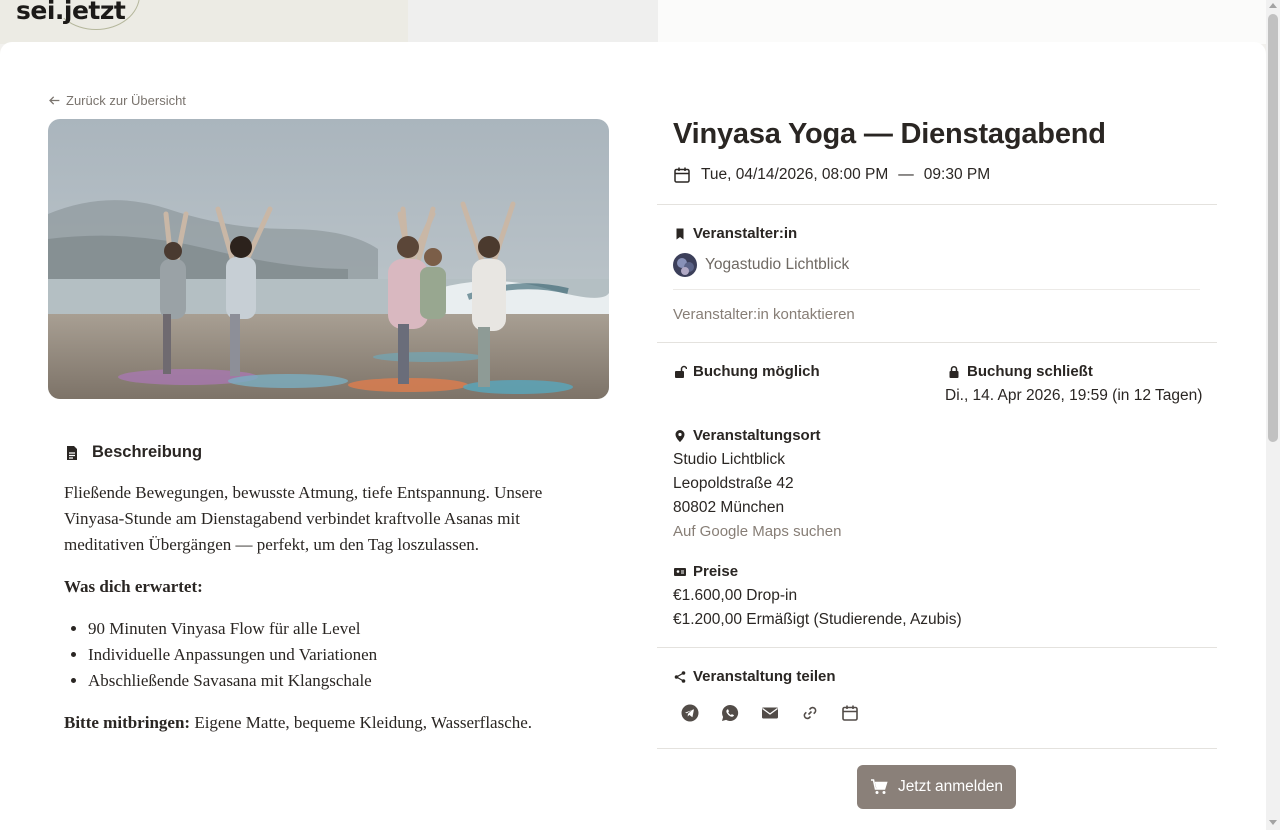  What do you see at coordinates (1273, 228) in the screenshot?
I see `scrollbar-thumb` at bounding box center [1273, 228].